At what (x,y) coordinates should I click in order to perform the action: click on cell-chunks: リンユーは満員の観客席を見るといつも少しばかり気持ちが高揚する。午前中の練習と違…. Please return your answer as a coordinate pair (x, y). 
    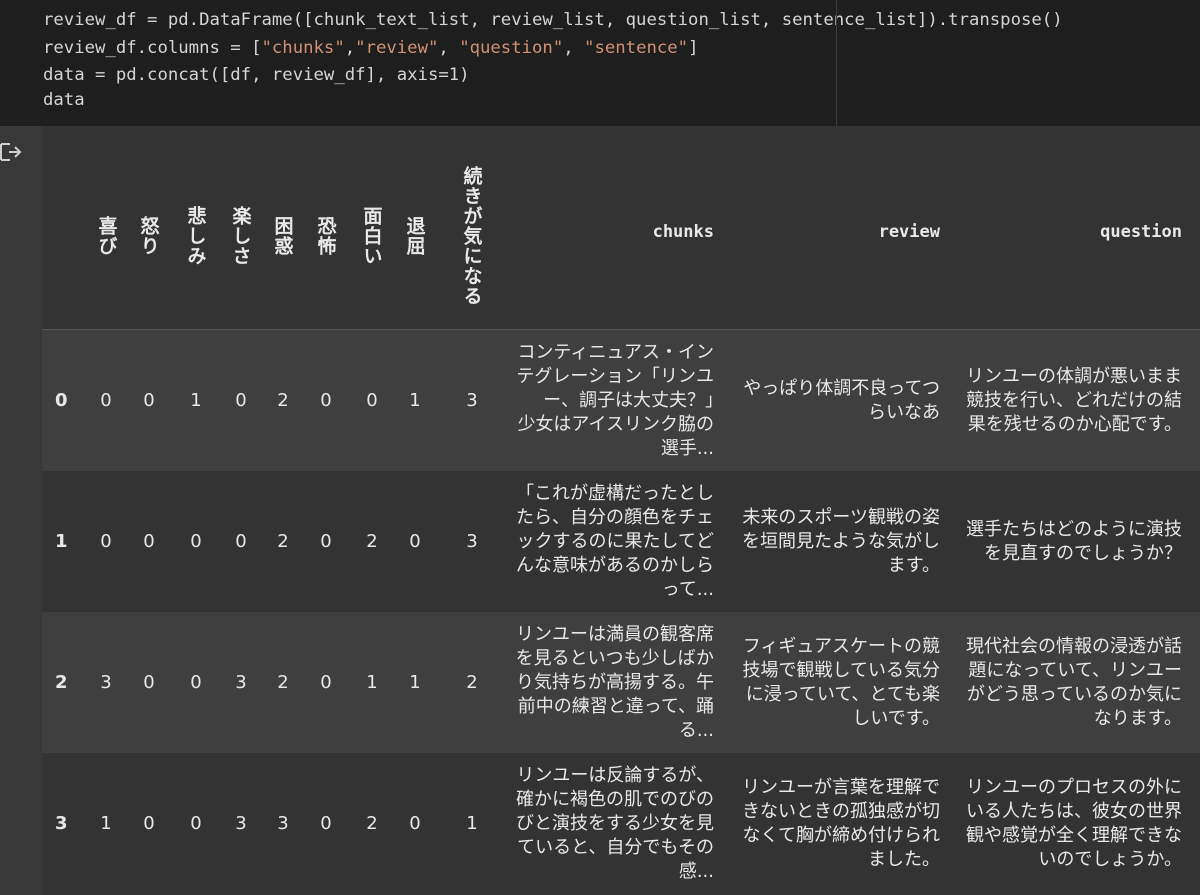
    Looking at the image, I should click on (613, 682).